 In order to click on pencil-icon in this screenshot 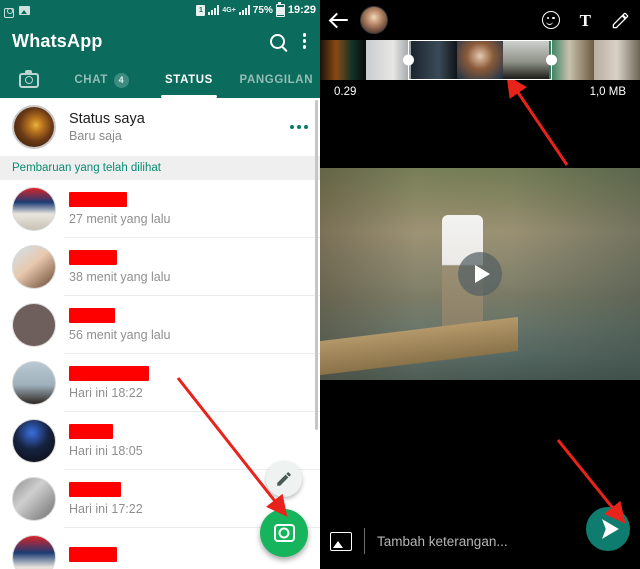, I will do `click(284, 479)`.